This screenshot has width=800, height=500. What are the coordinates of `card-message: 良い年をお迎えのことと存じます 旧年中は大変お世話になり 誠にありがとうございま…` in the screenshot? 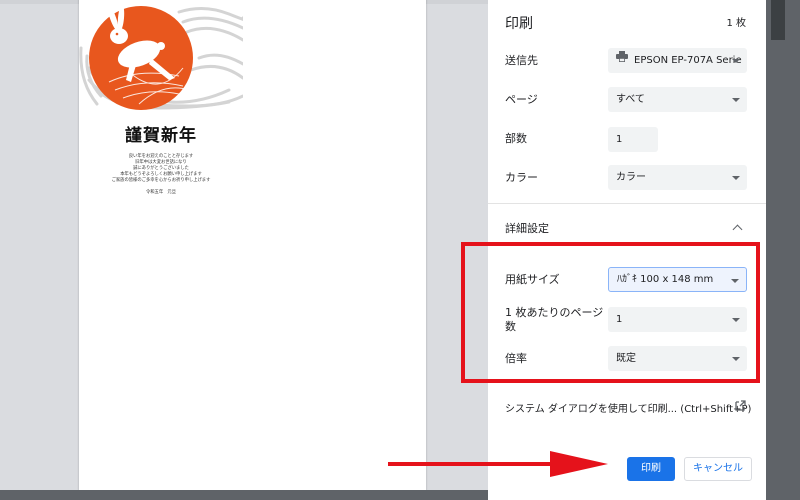 It's located at (161, 168).